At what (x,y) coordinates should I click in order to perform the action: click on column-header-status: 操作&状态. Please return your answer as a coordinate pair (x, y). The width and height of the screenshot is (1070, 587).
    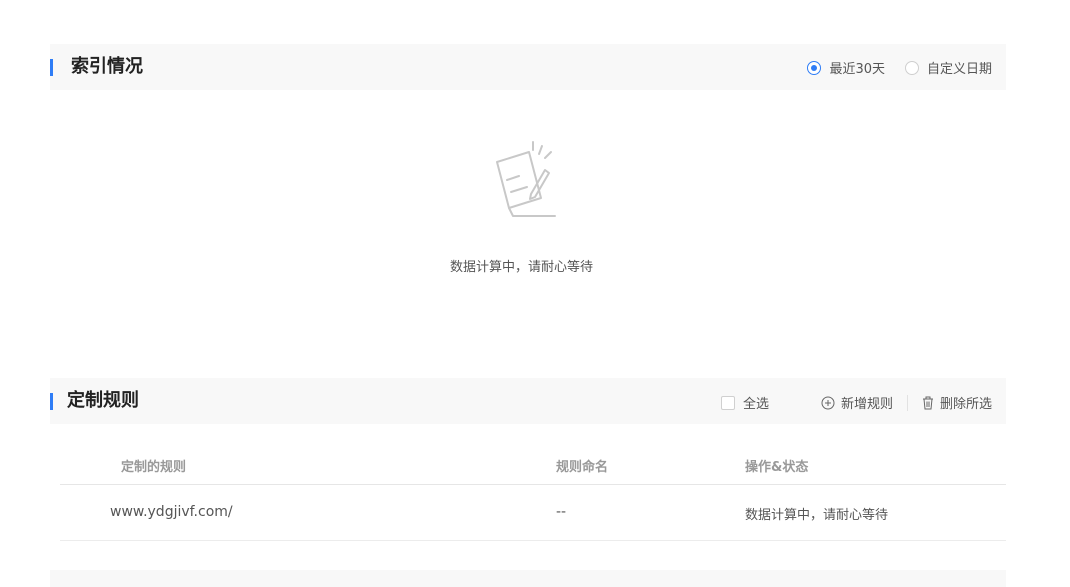
    Looking at the image, I should click on (777, 467).